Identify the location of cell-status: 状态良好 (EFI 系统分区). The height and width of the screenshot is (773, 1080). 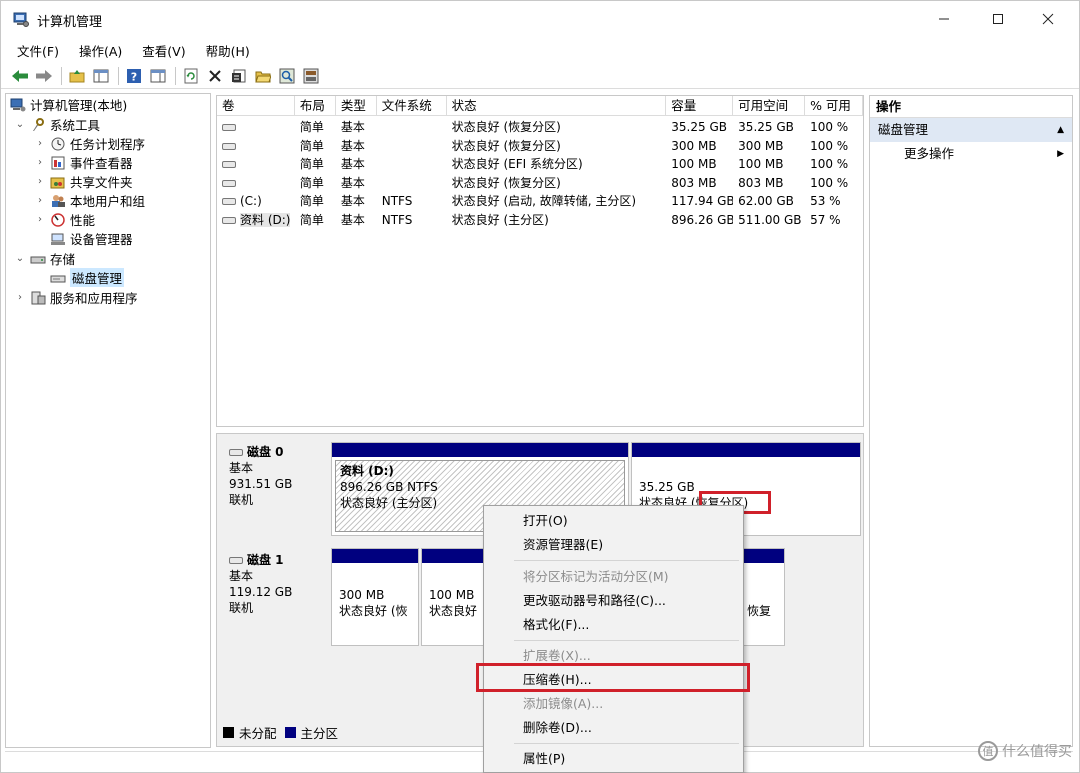
(517, 164).